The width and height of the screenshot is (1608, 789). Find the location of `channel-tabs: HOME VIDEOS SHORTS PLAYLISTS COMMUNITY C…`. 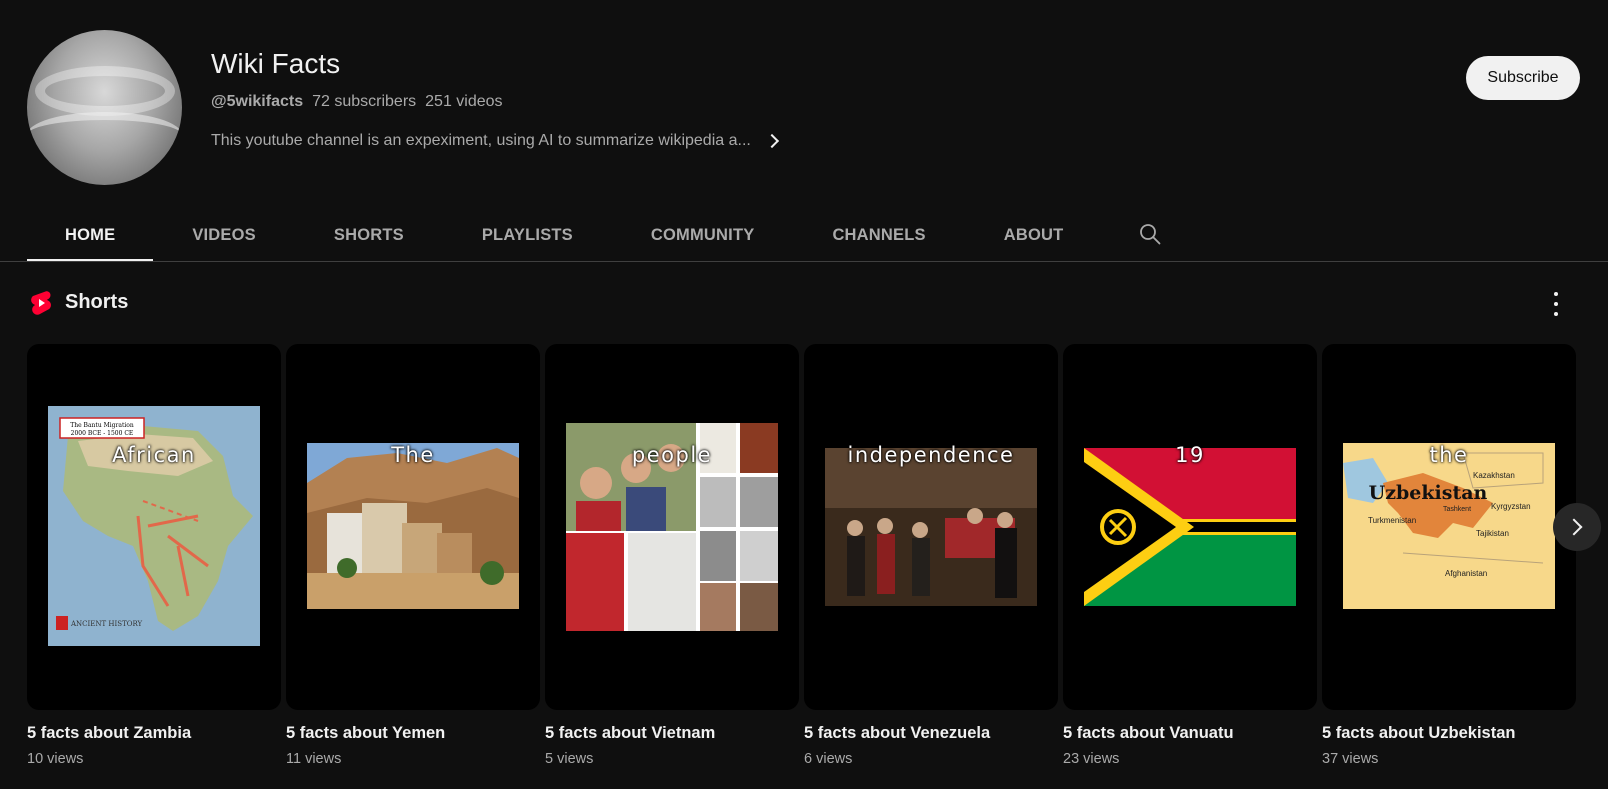

channel-tabs: HOME VIDEOS SHORTS PLAYLISTS COMMUNITY C… is located at coordinates (564, 235).